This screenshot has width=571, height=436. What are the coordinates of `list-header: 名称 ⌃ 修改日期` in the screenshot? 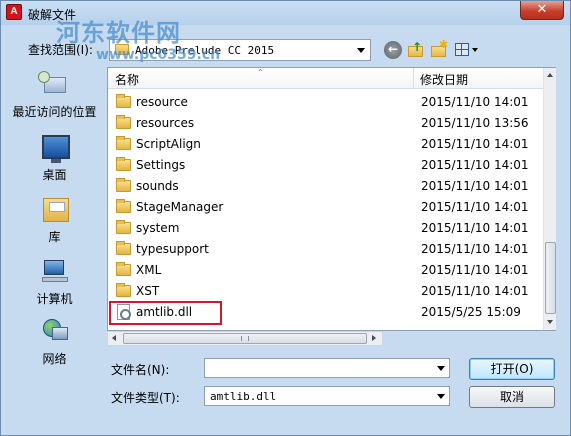 It's located at (325, 78).